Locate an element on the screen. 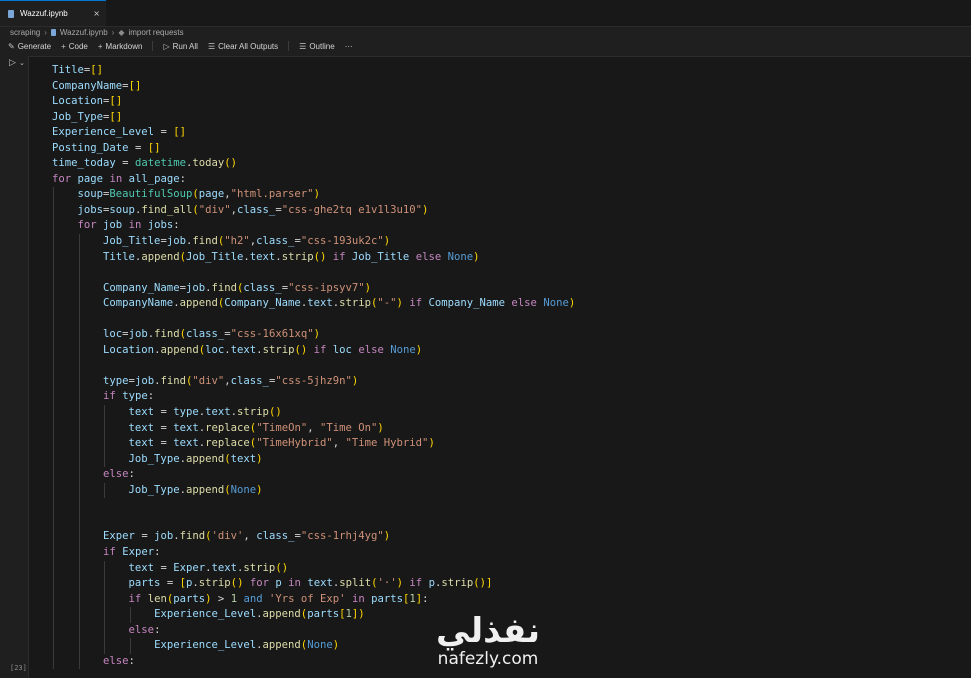 This screenshot has height=678, width=971. cell-symbol-icon: ◆ is located at coordinates (121, 32).